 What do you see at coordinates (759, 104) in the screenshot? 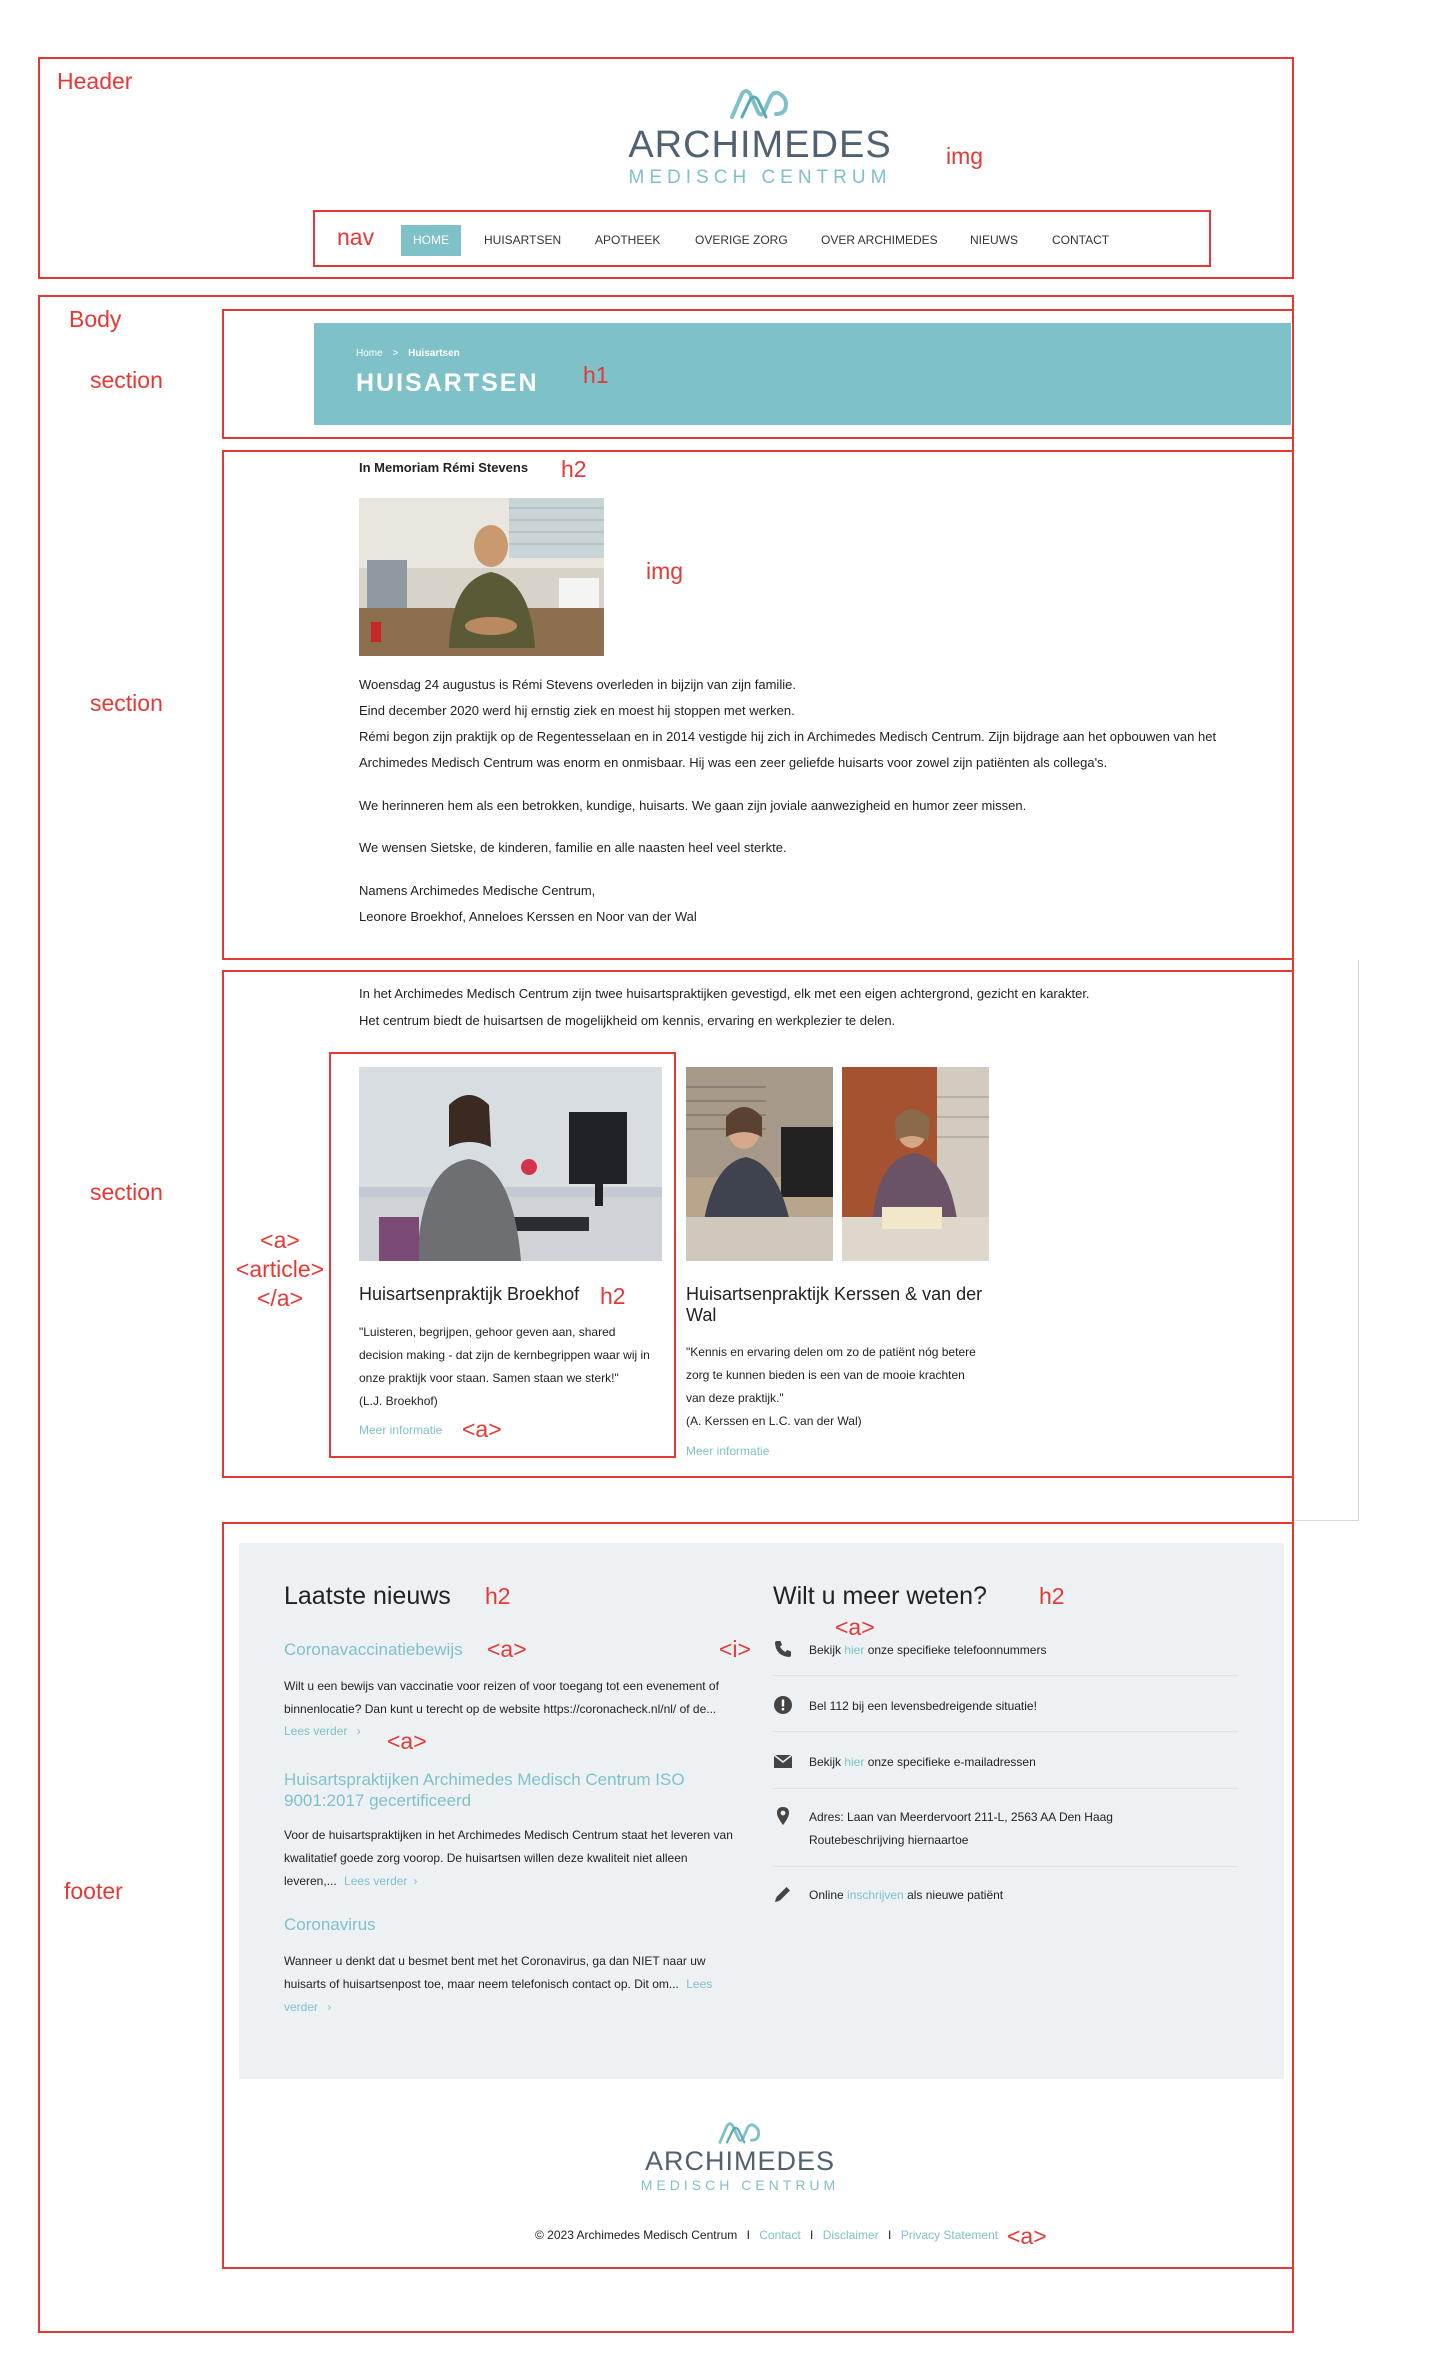
I see `logo-mark-icon` at bounding box center [759, 104].